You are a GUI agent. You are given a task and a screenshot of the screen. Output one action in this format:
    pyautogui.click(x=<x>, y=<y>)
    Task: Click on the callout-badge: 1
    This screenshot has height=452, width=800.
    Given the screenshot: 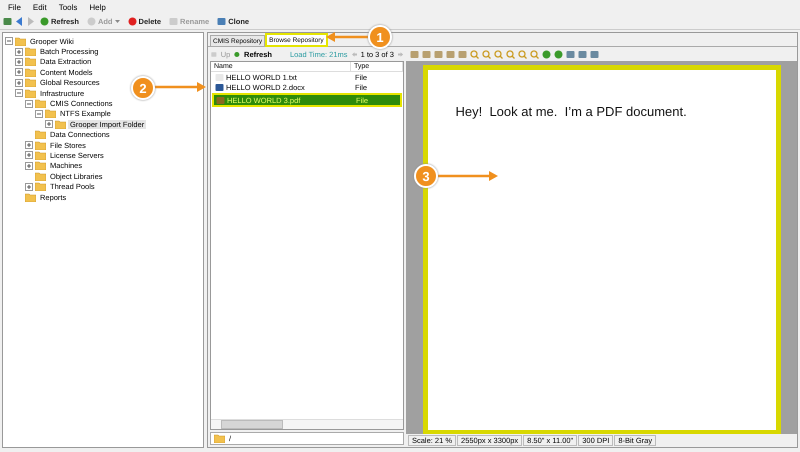 What is the action you would take?
    pyautogui.click(x=380, y=37)
    